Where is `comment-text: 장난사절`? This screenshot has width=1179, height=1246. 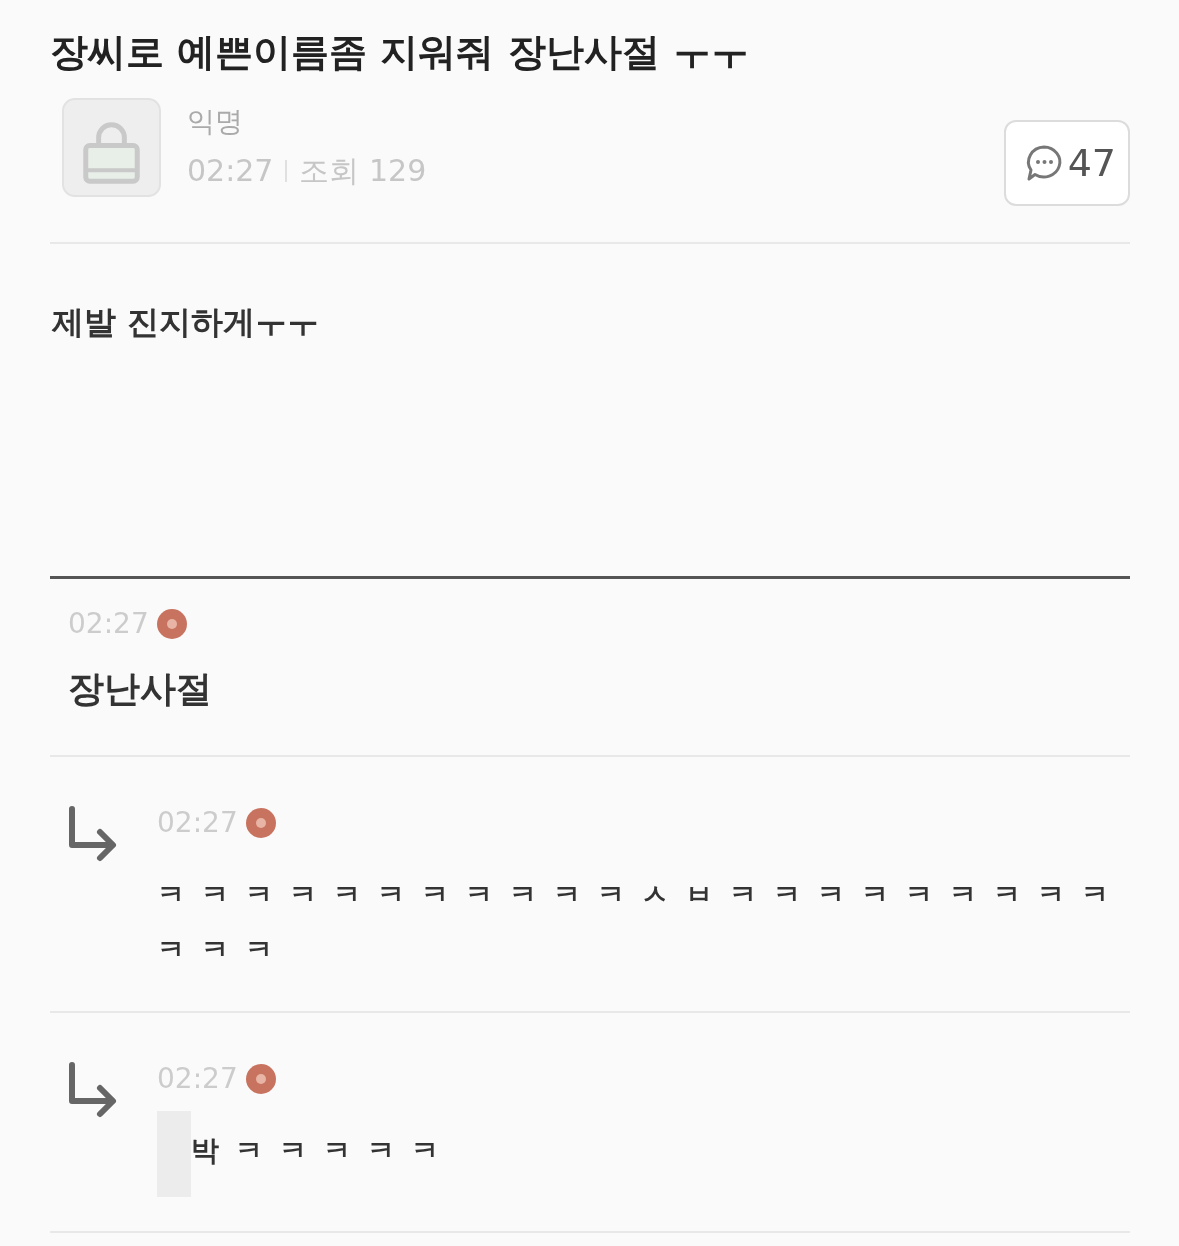 comment-text: 장난사절 is located at coordinates (140, 689).